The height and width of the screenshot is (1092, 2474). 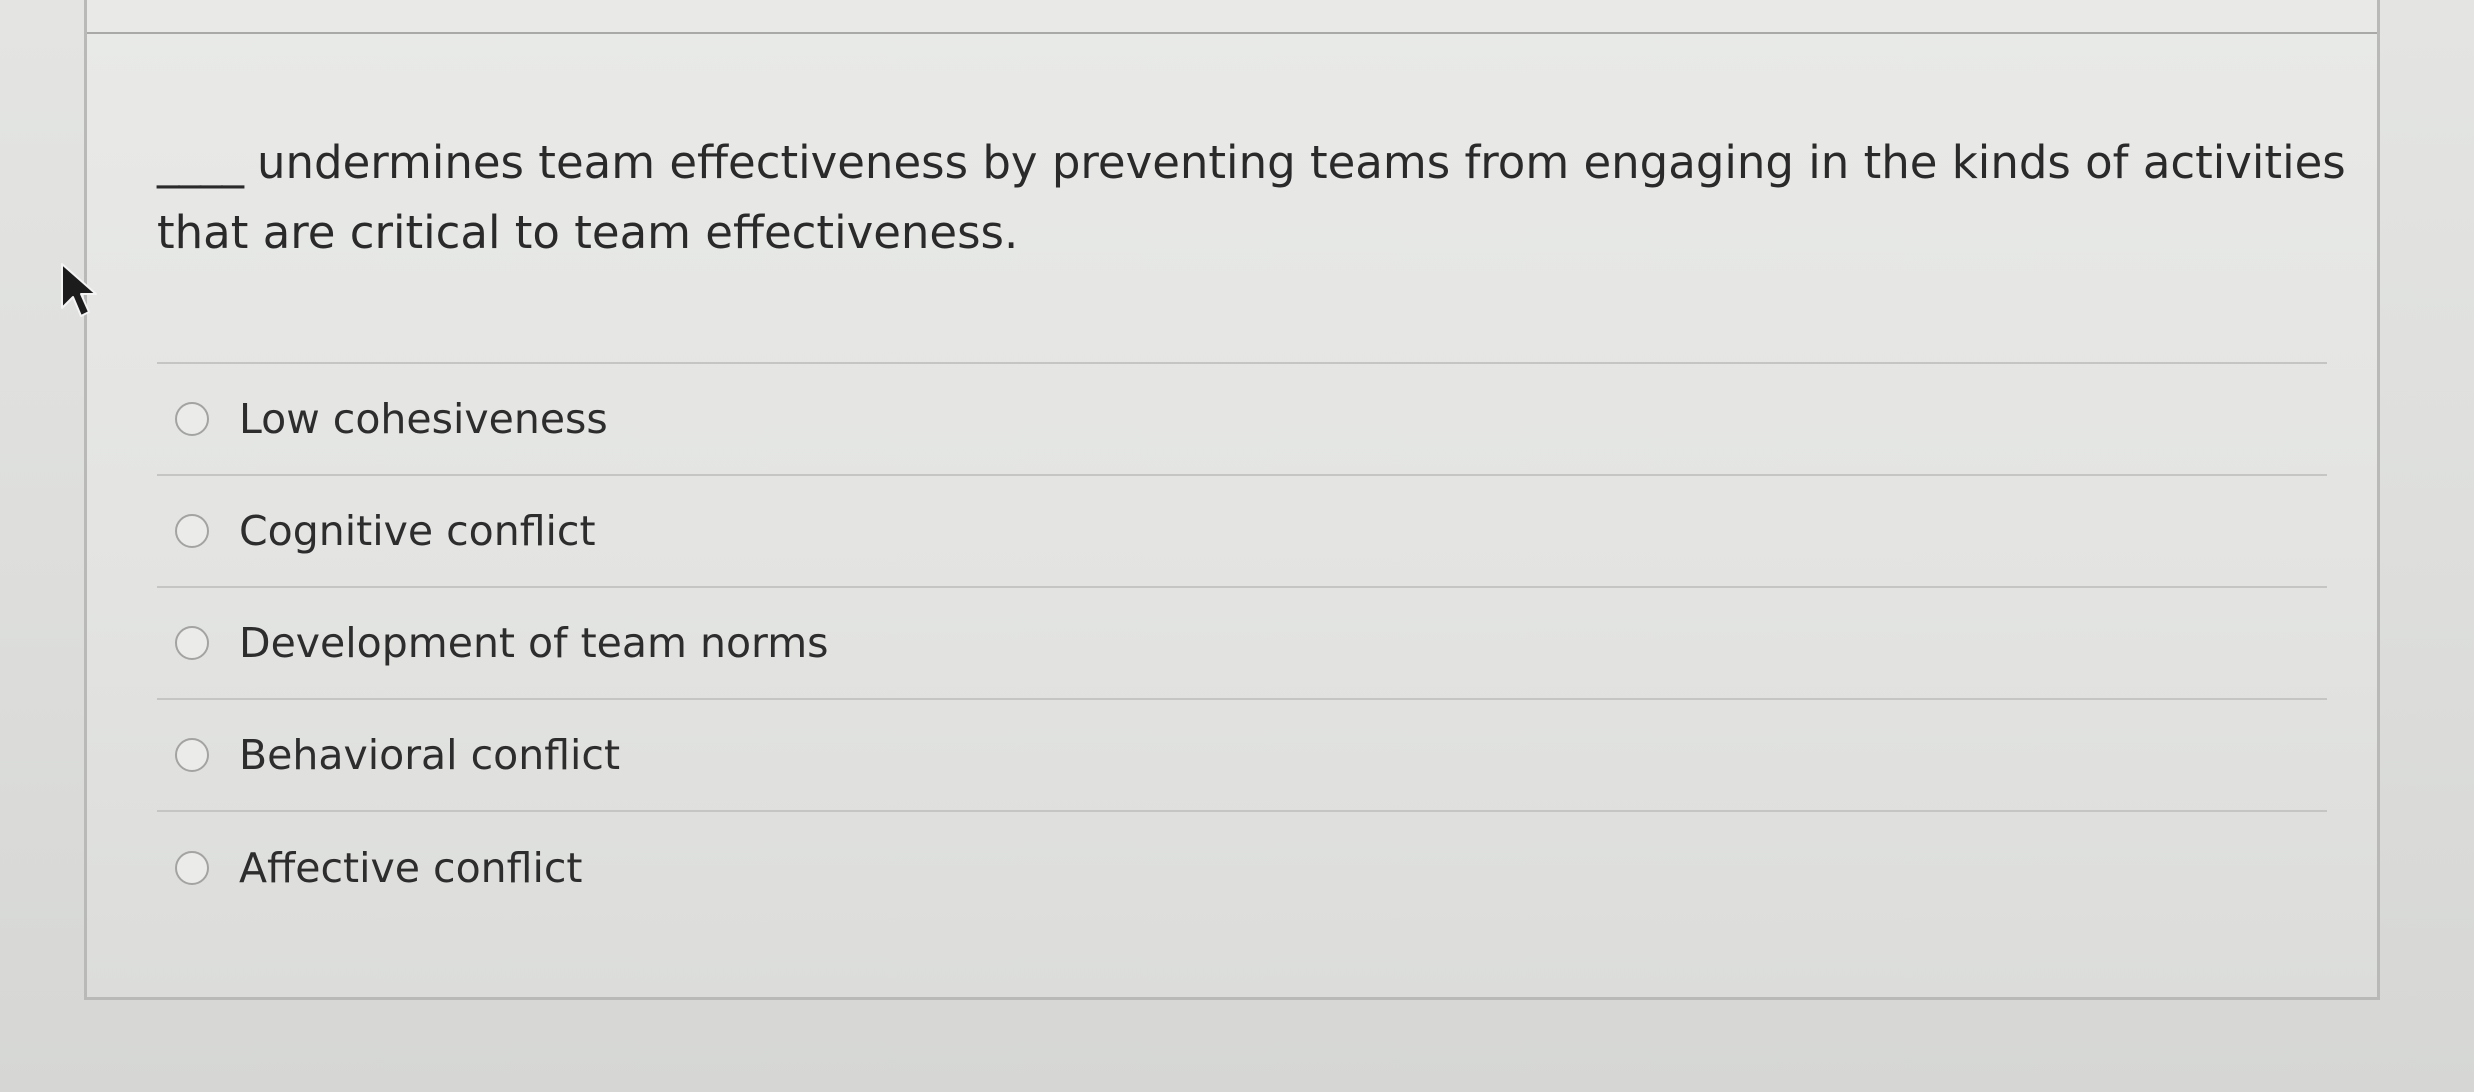 I want to click on answer-label: Low cohesiveness, so click(x=423, y=419).